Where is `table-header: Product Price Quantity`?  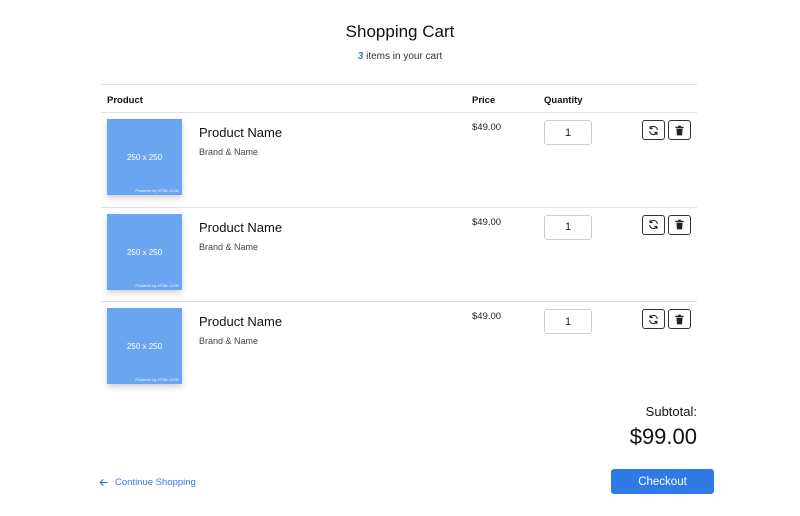 table-header: Product Price Quantity is located at coordinates (399, 98).